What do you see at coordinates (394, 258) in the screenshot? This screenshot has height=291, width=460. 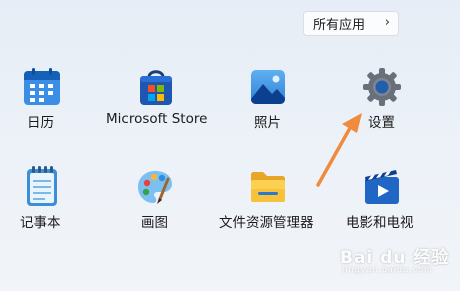 I see `baidu-watermark: Bai du 经验 jingyan.baidu.com` at bounding box center [394, 258].